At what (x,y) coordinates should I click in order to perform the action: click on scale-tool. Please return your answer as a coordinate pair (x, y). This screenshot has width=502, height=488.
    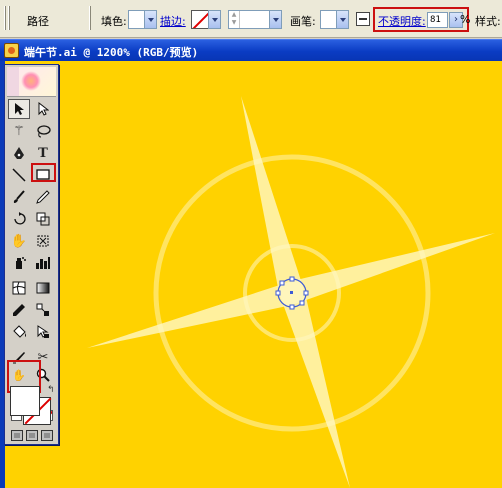
    Looking at the image, I should click on (43, 219).